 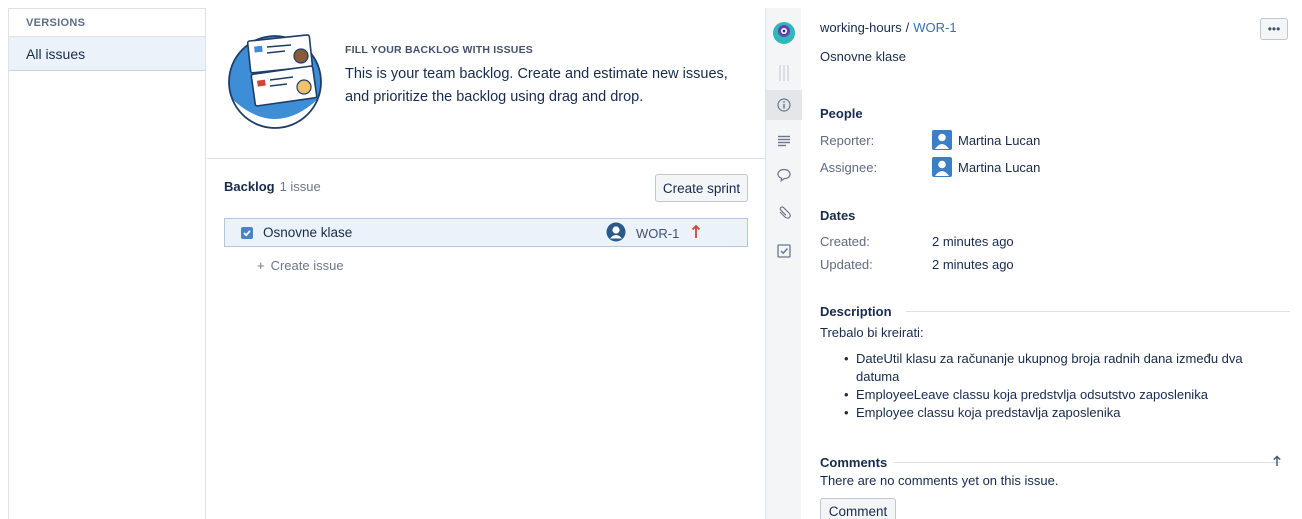 What do you see at coordinates (999, 167) in the screenshot?
I see `assignee-name: Martina Lucan` at bounding box center [999, 167].